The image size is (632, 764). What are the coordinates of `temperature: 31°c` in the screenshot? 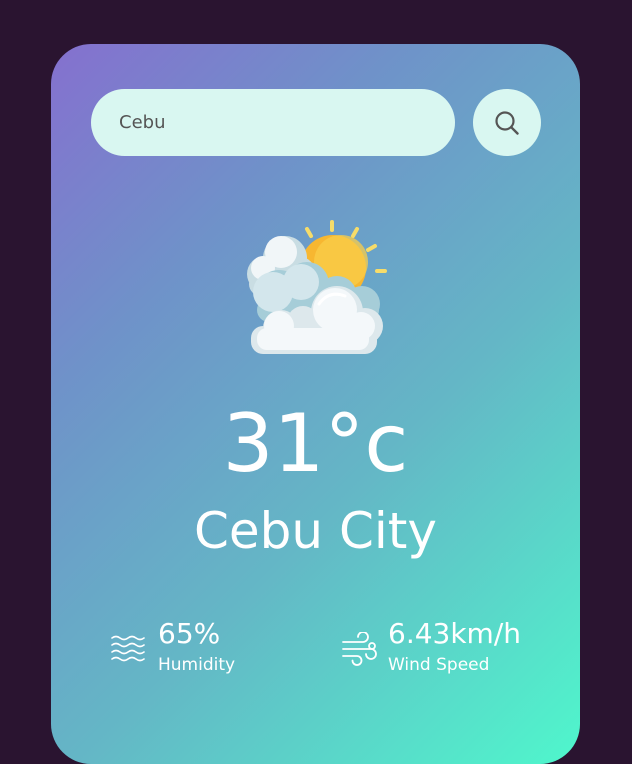 It's located at (315, 443).